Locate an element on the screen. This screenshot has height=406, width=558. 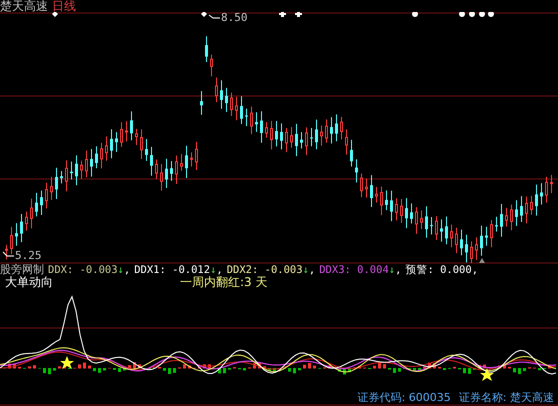
indicator-label: DDX3: 0.004 is located at coordinates (354, 270).